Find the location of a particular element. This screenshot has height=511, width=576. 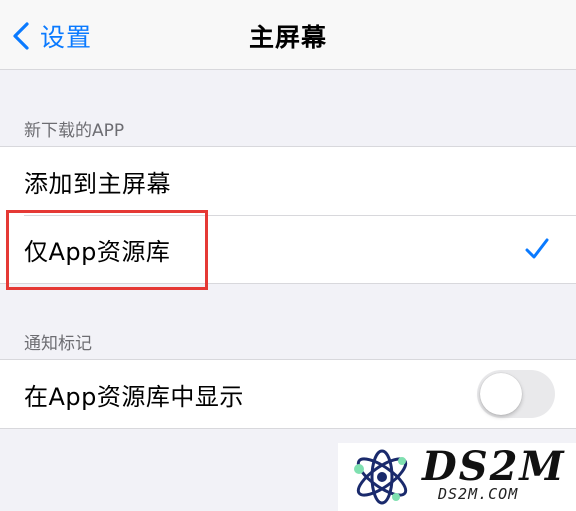

notification-badges-group: 在App资源库中显示 is located at coordinates (288, 394).